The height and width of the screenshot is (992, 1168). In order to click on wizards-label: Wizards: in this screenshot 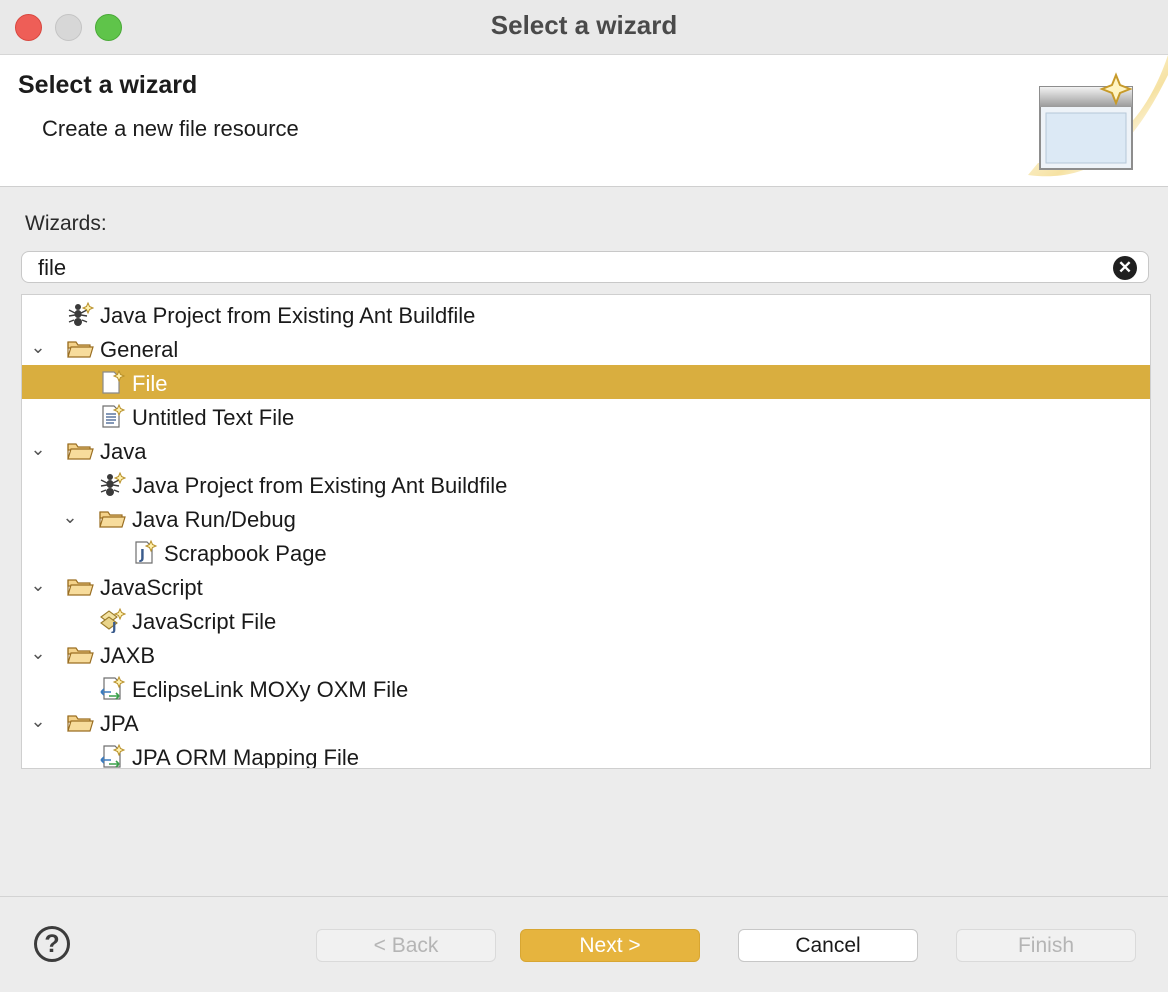, I will do `click(66, 223)`.